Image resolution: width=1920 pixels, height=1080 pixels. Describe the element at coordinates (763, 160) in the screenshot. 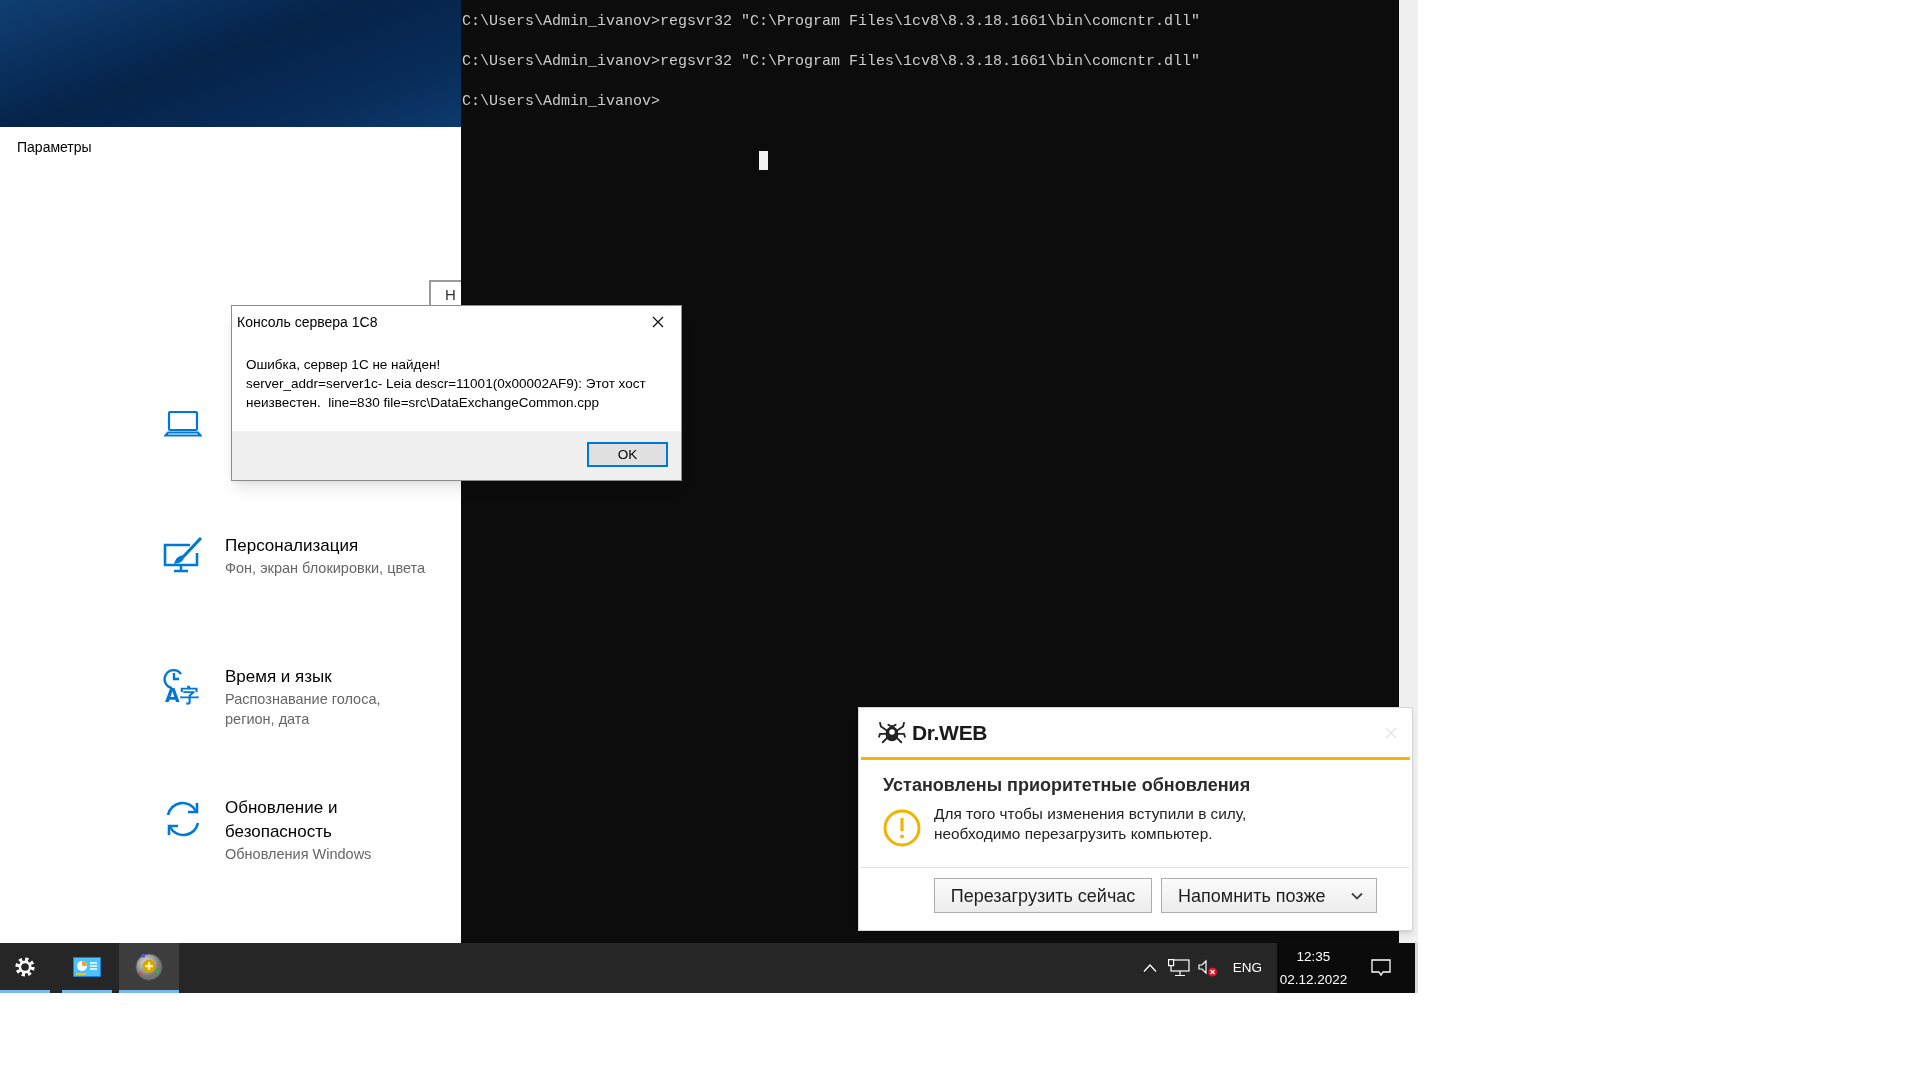

I see `text-cursor` at that location.